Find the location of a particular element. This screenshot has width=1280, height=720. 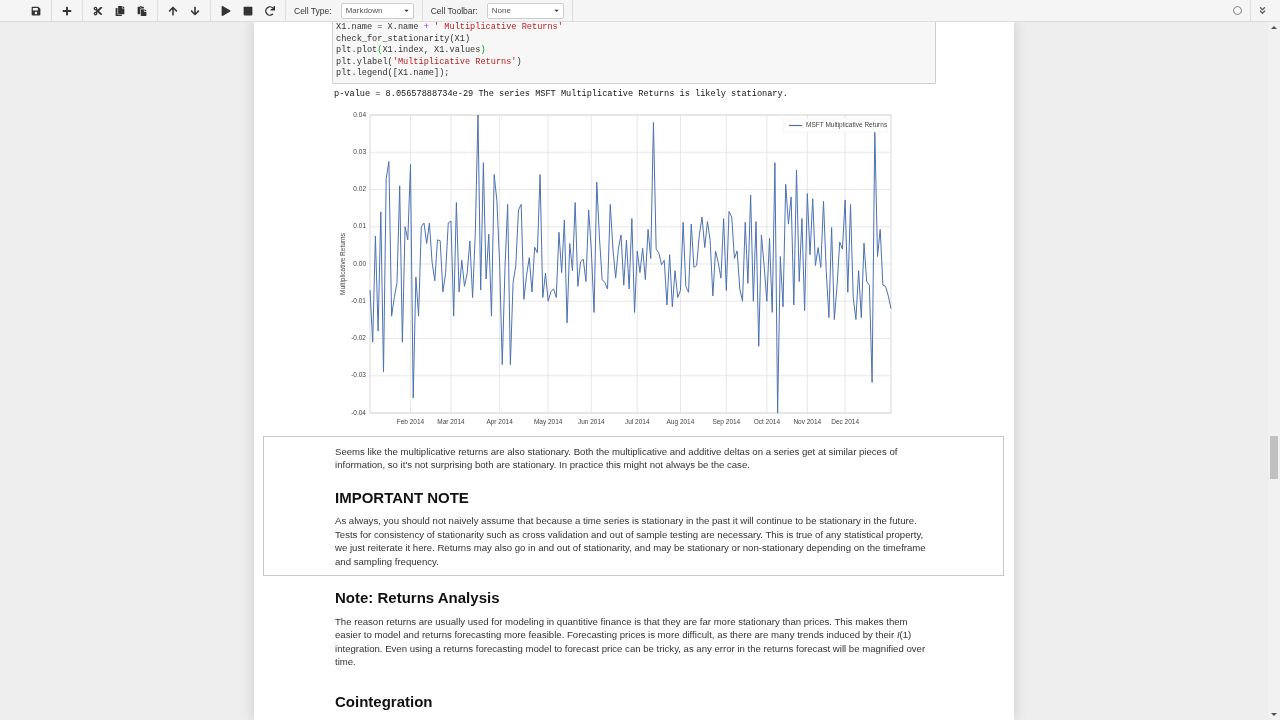

scroll-down-icon is located at coordinates (1274, 714).